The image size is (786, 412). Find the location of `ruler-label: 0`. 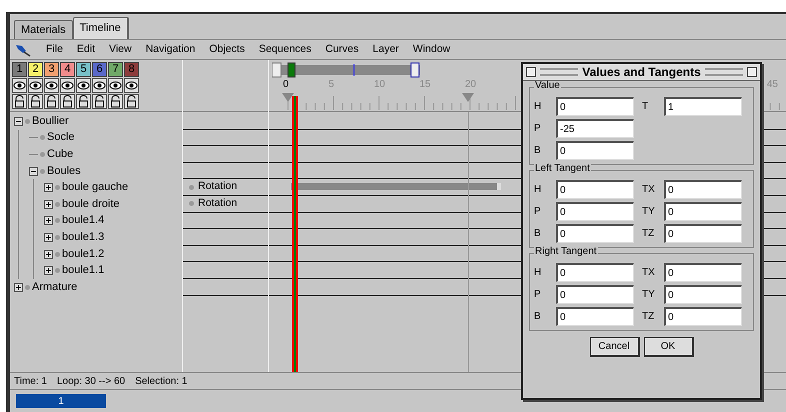

ruler-label: 0 is located at coordinates (286, 85).